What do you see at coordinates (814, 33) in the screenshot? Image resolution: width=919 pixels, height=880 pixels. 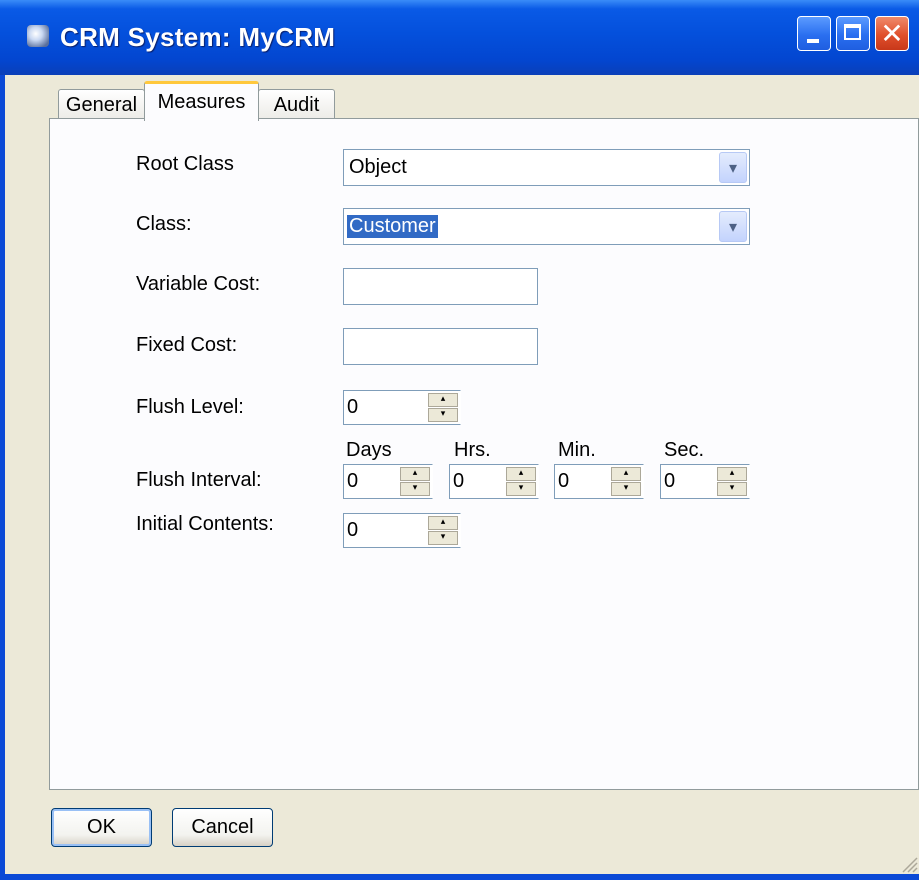 I see `minimize-button` at bounding box center [814, 33].